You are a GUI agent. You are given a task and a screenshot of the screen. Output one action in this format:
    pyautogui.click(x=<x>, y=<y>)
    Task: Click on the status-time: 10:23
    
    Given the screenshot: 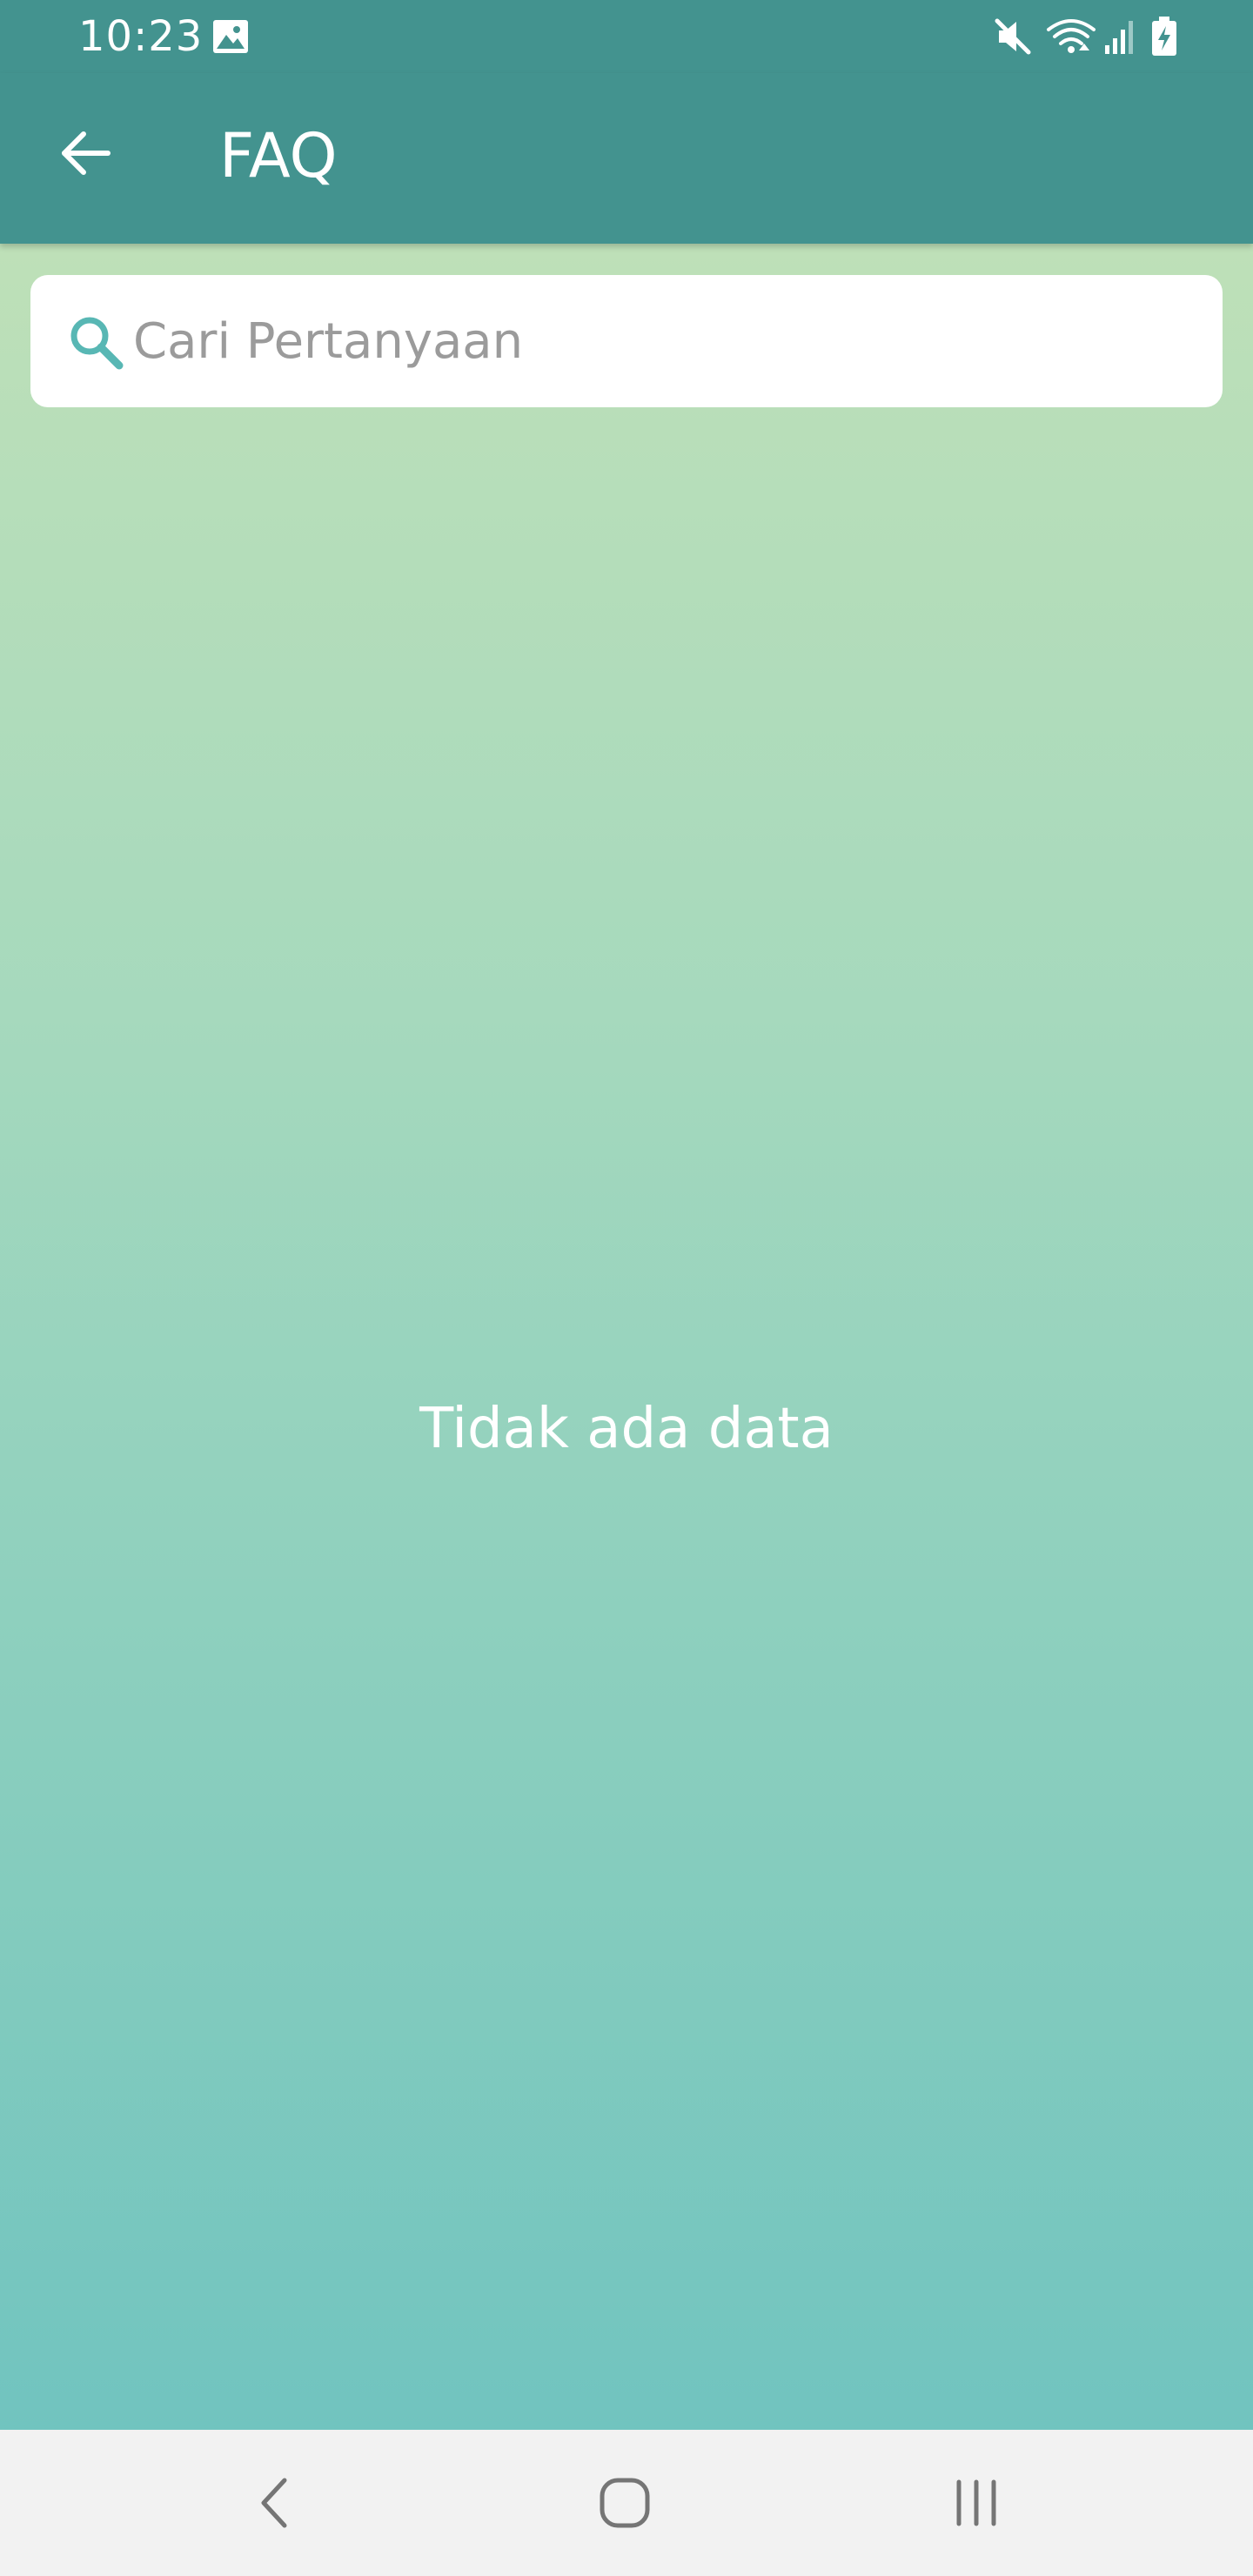 What is the action you would take?
    pyautogui.click(x=141, y=37)
    